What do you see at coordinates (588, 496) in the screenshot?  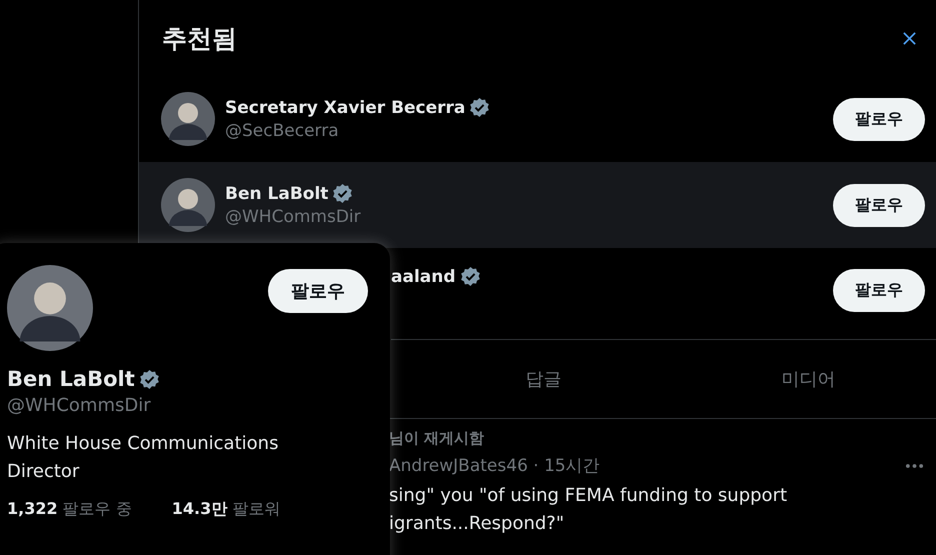 I see `post-text: sing" you "of using FEMA funding to support` at bounding box center [588, 496].